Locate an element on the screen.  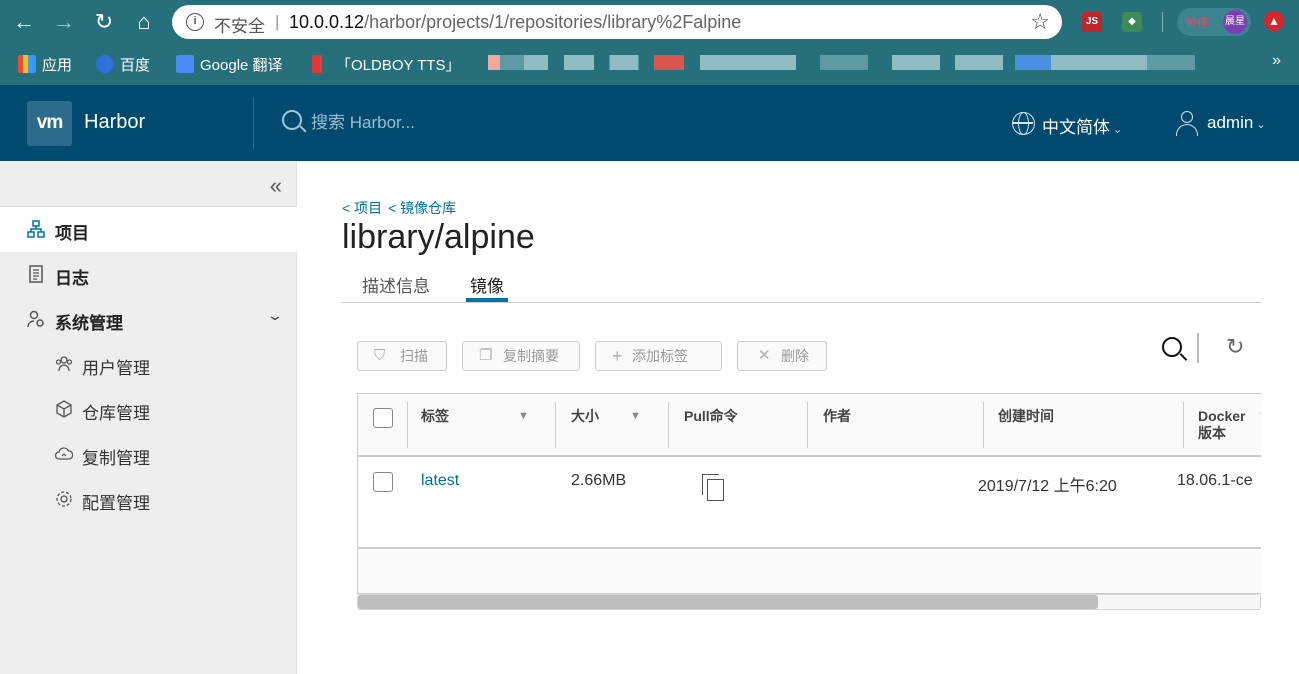
info-icon: i is located at coordinates (195, 22).